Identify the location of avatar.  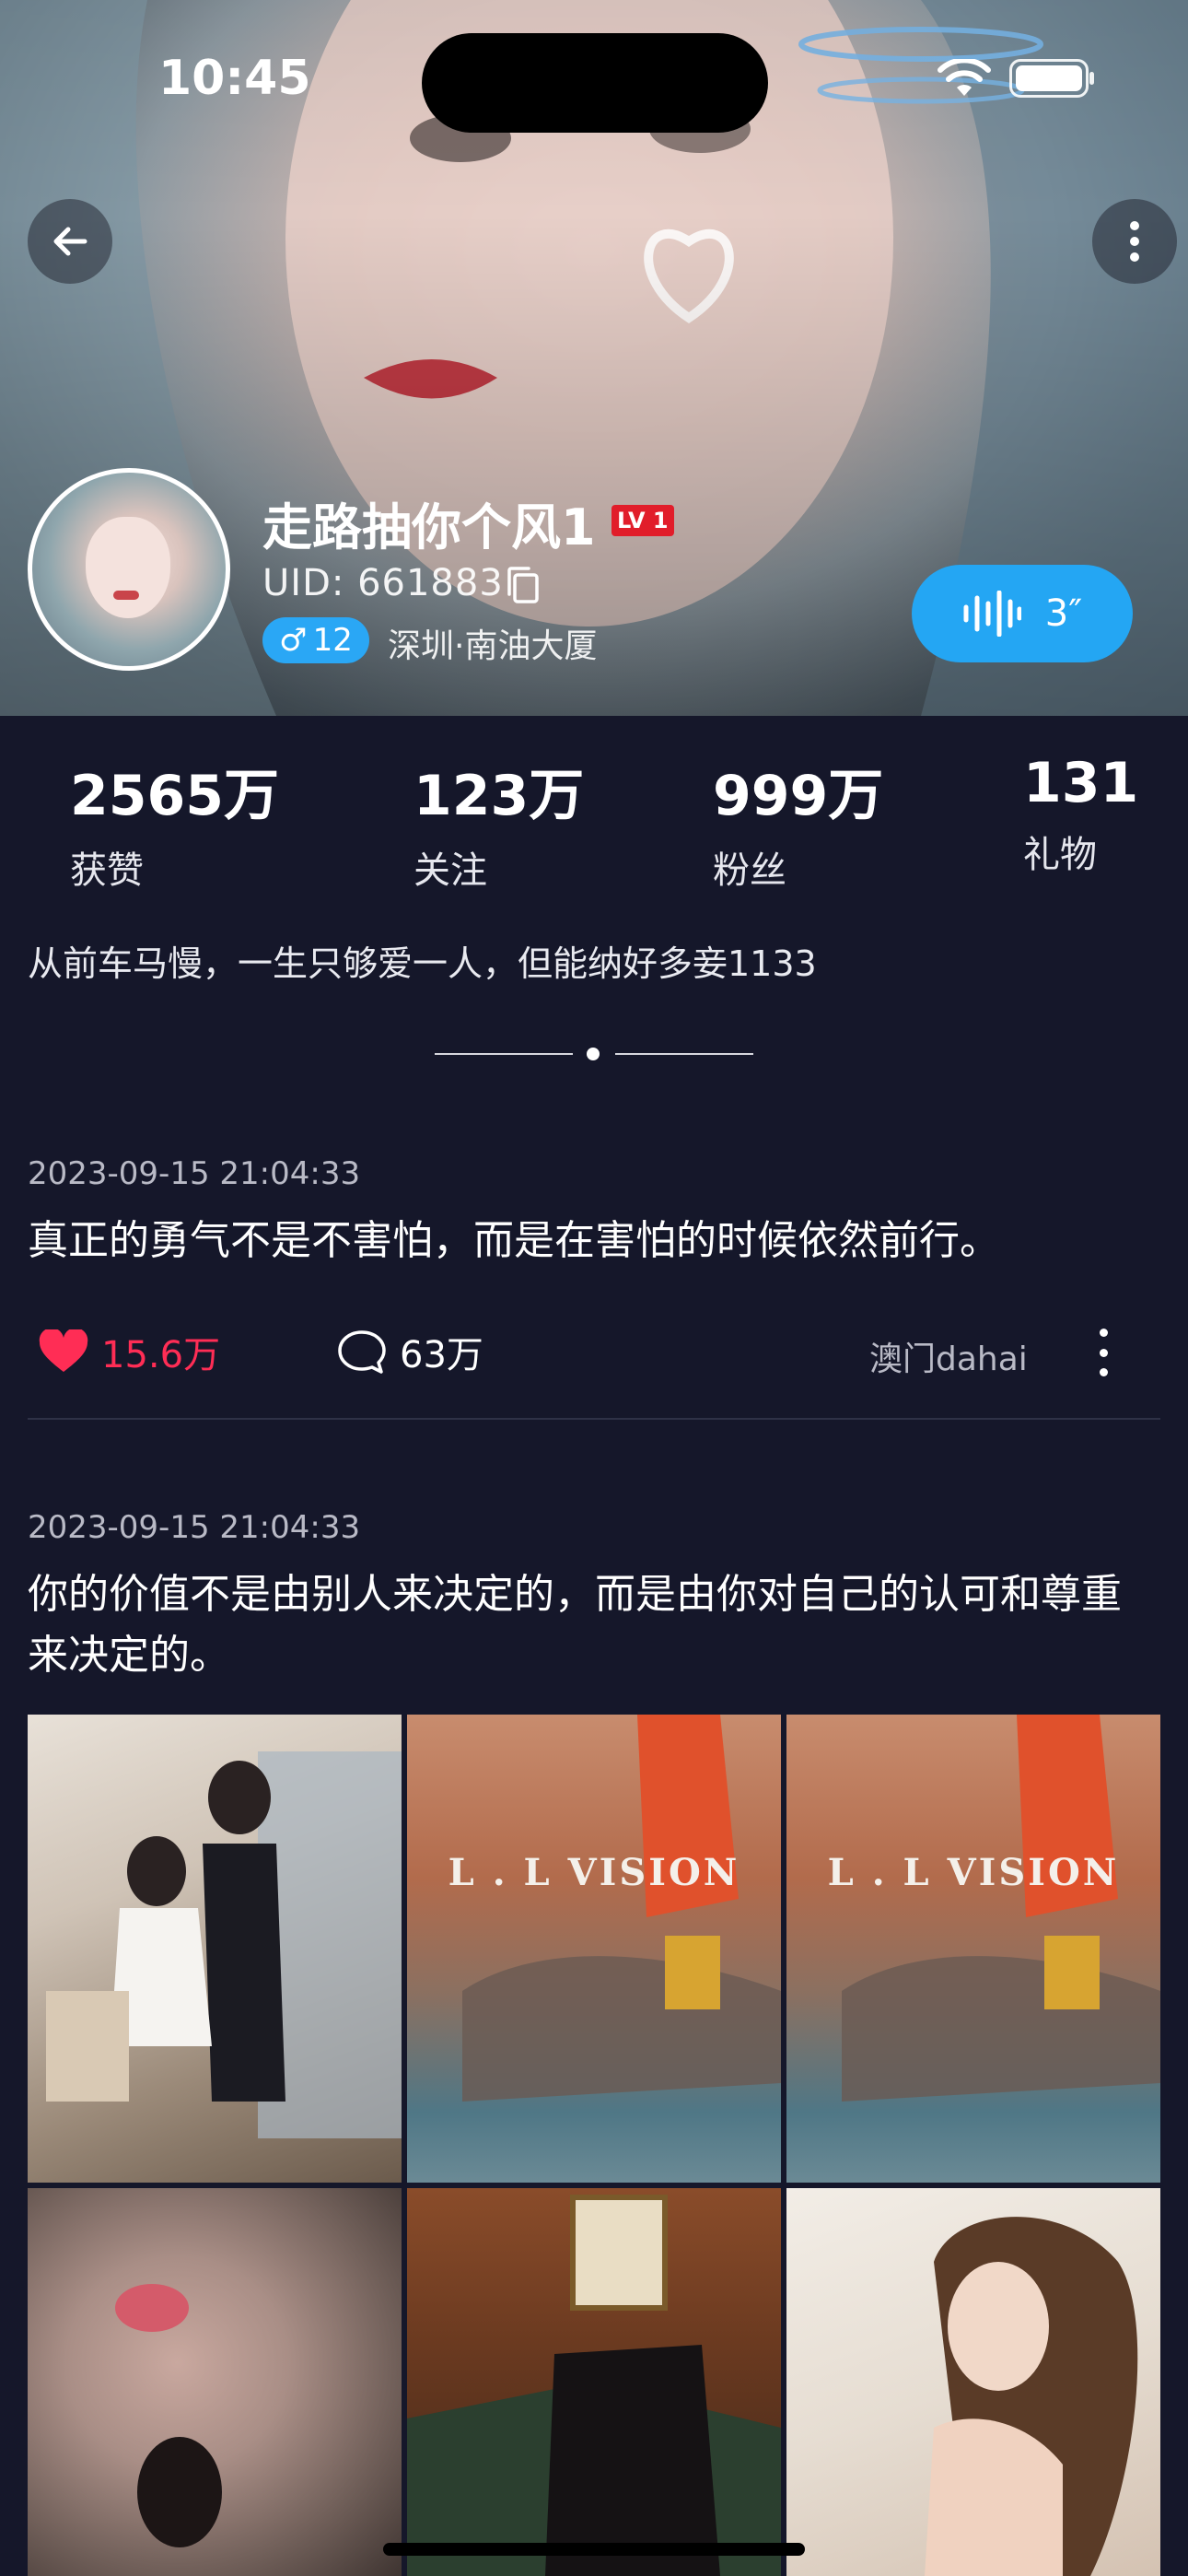
(129, 569).